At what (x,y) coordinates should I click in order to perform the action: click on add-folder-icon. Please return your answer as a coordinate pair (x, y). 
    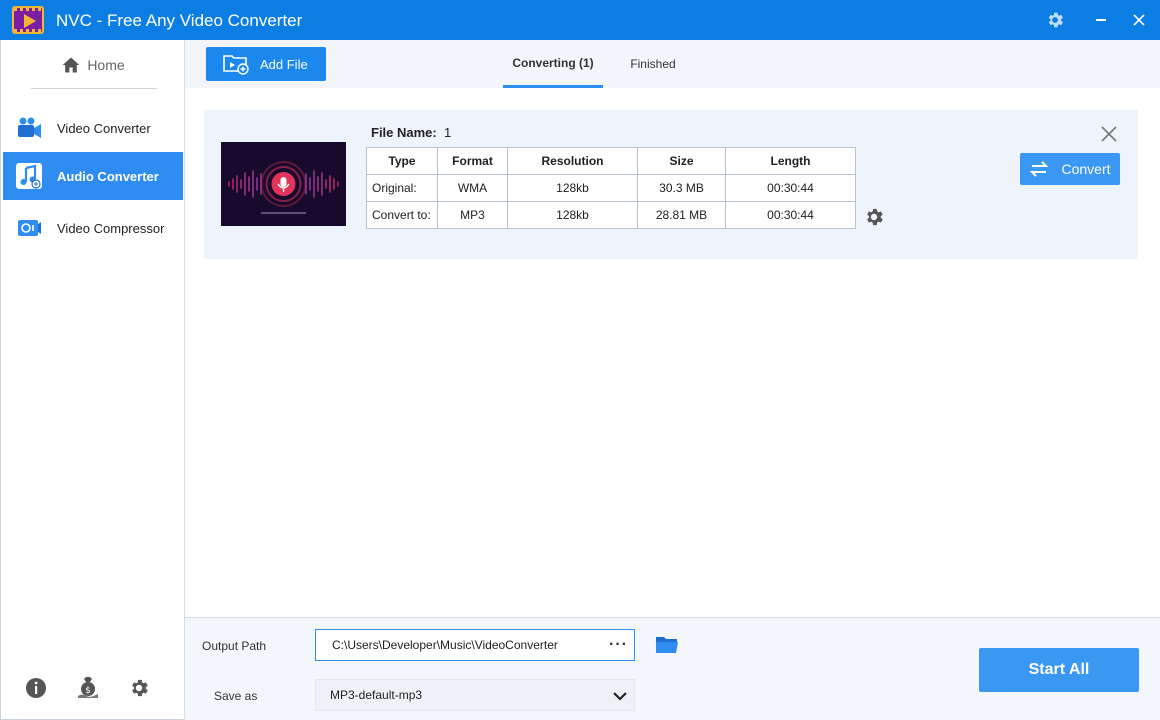
    Looking at the image, I should click on (236, 65).